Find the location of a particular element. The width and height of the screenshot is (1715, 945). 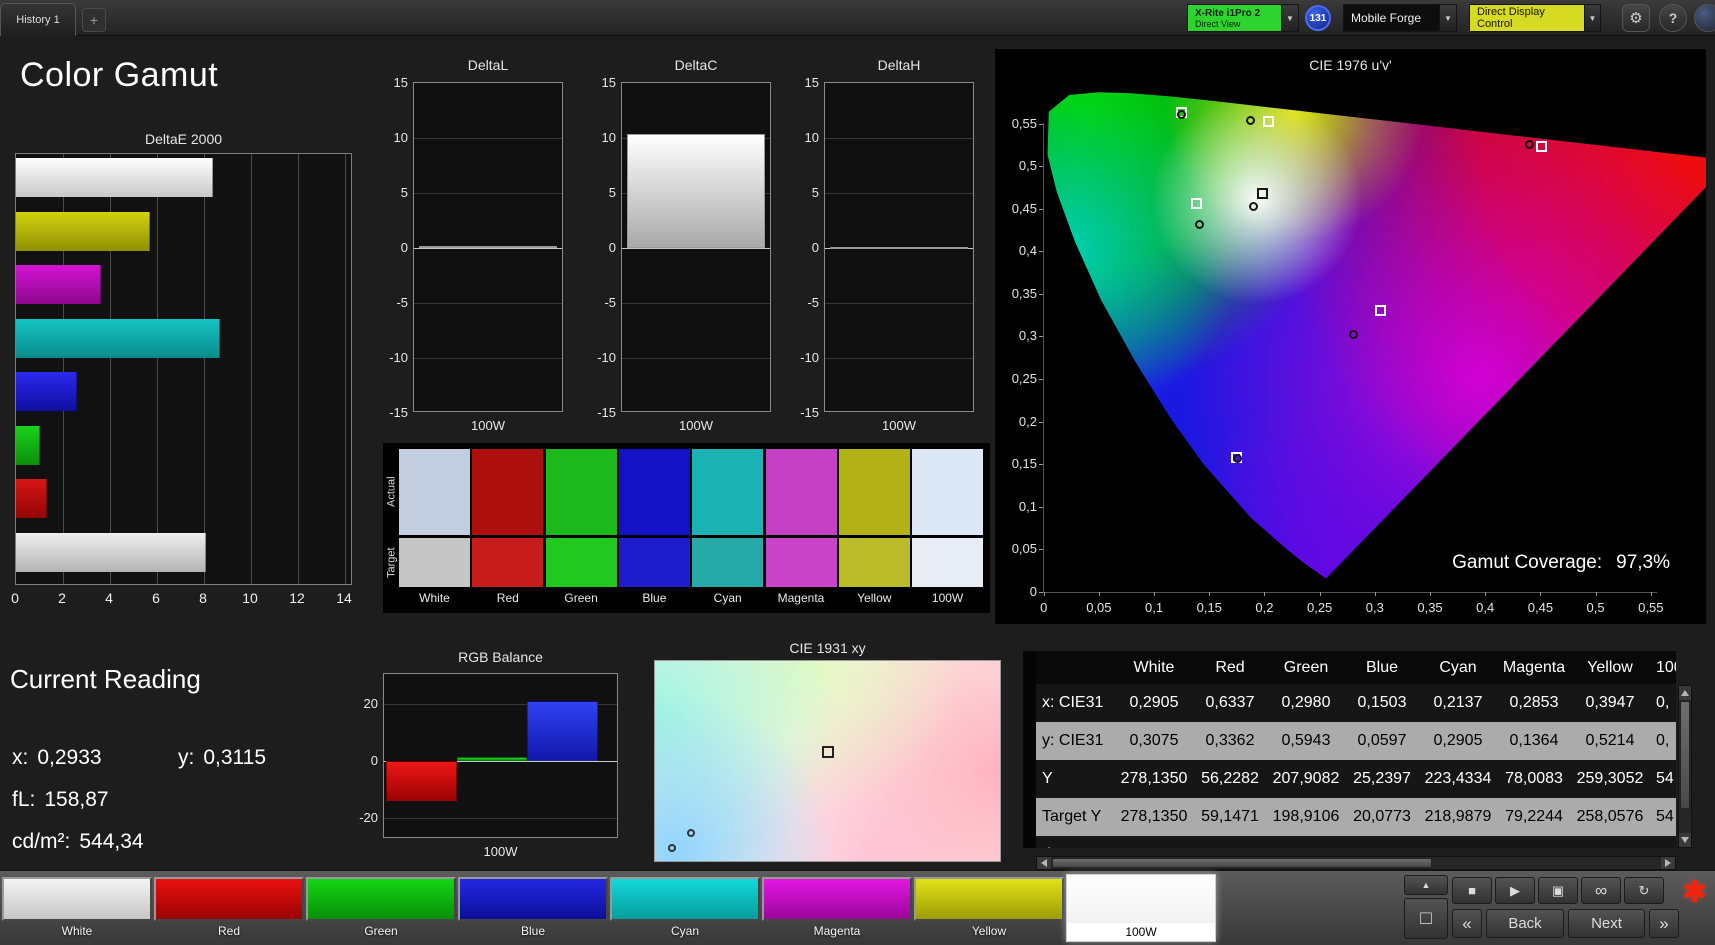

target-cyan is located at coordinates (1196, 204).